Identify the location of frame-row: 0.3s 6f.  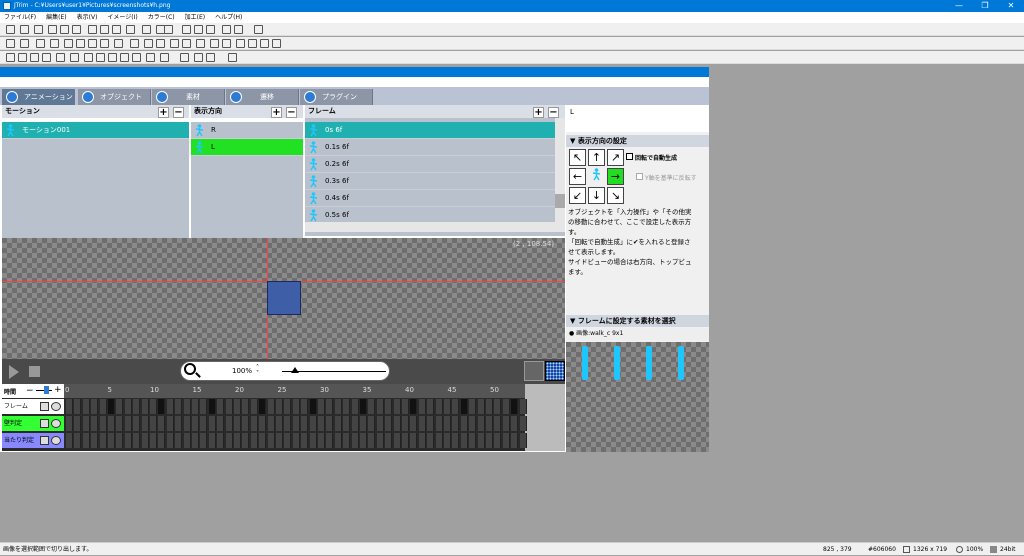
(430, 181).